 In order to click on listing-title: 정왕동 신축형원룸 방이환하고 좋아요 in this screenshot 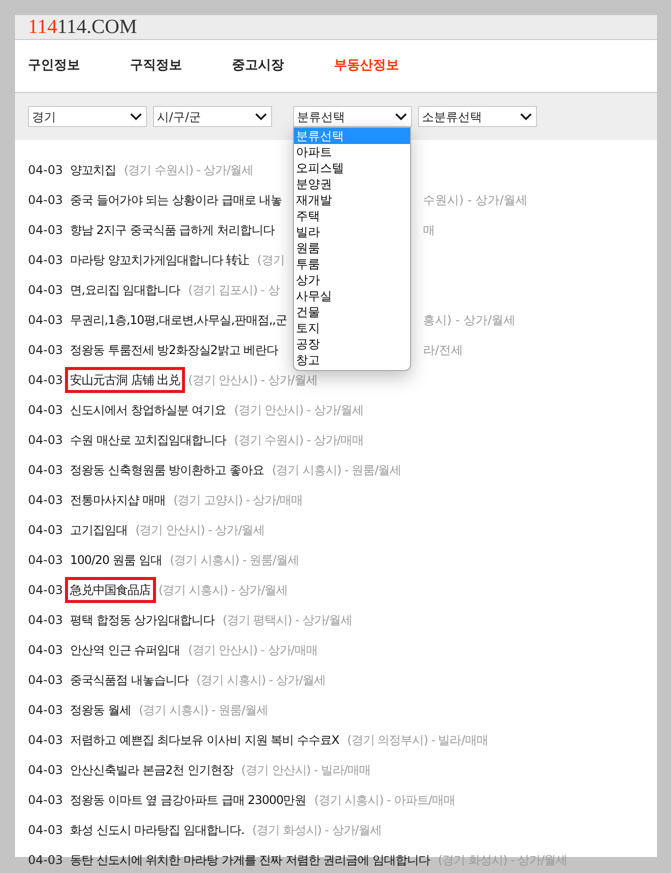, I will do `click(167, 470)`.